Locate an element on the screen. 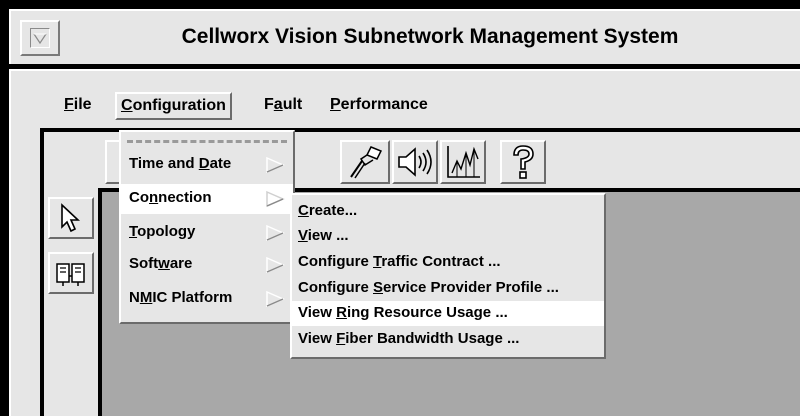 The image size is (800, 416). mnemonic: a is located at coordinates (278, 104).